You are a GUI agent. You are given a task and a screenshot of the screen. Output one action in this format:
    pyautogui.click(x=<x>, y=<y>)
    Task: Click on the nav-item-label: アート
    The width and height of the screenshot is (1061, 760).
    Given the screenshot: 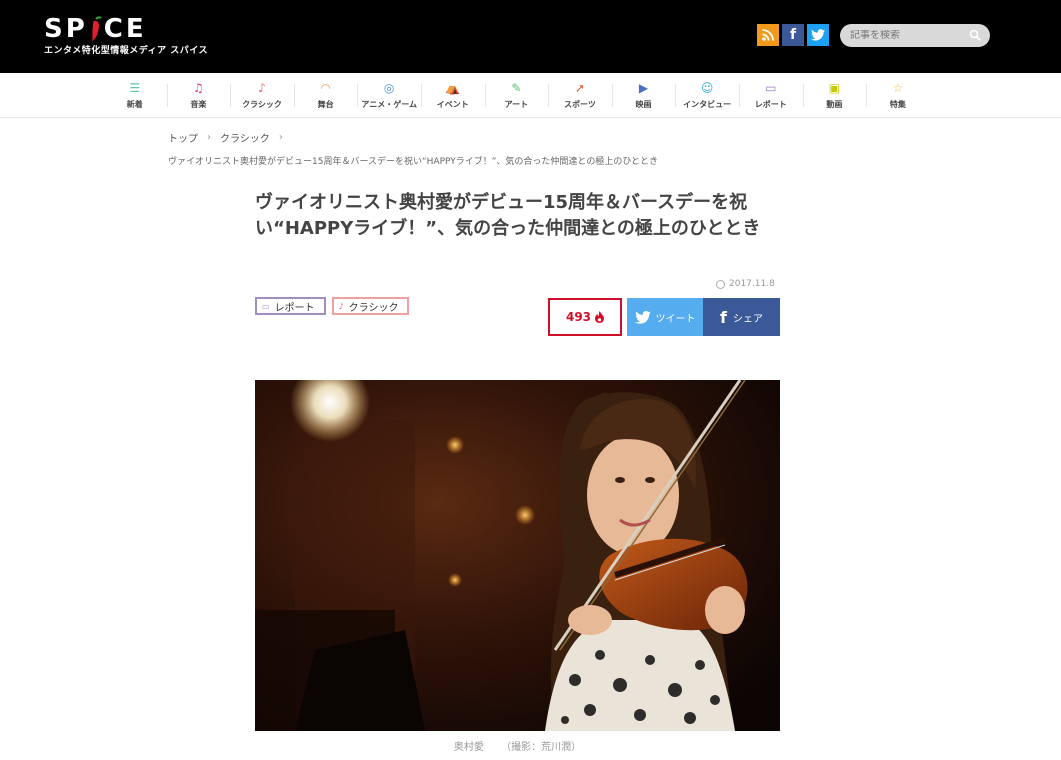 What is the action you would take?
    pyautogui.click(x=516, y=104)
    